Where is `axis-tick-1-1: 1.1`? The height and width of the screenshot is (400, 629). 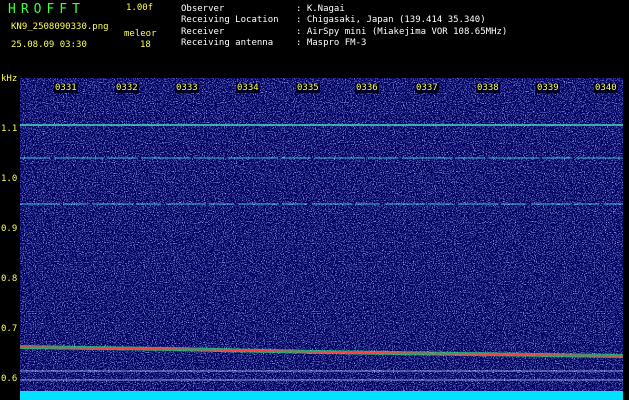
axis-tick-1-1: 1.1 is located at coordinates (9, 129).